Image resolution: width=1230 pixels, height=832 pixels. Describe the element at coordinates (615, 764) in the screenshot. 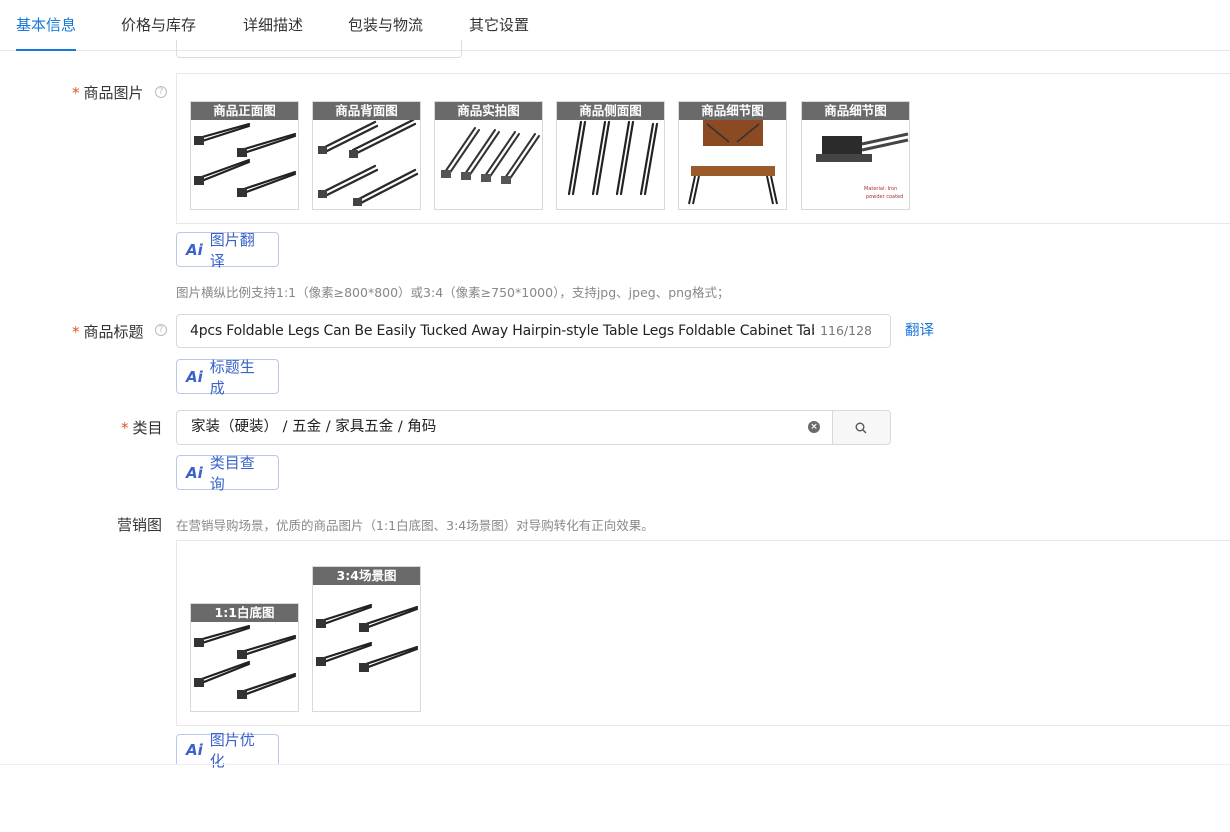

I see `viewport-bottom-divider` at that location.